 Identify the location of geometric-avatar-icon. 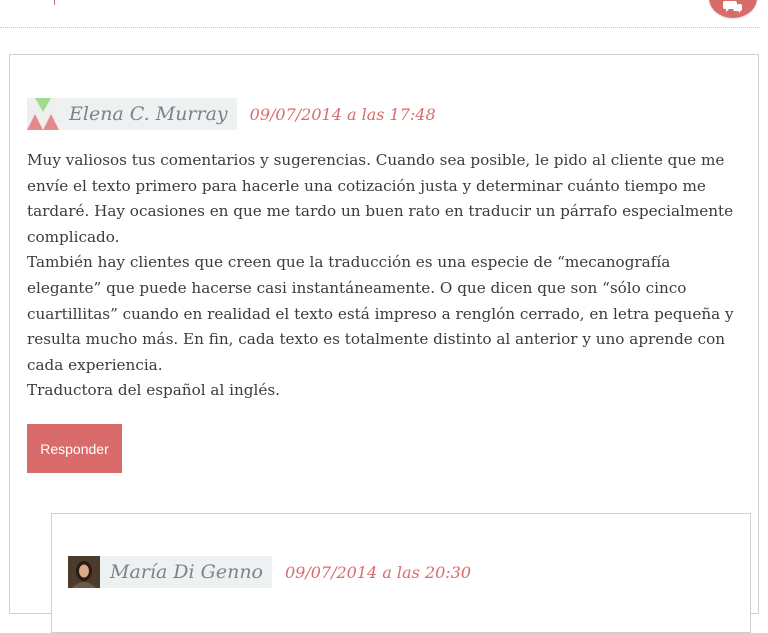
(43, 114).